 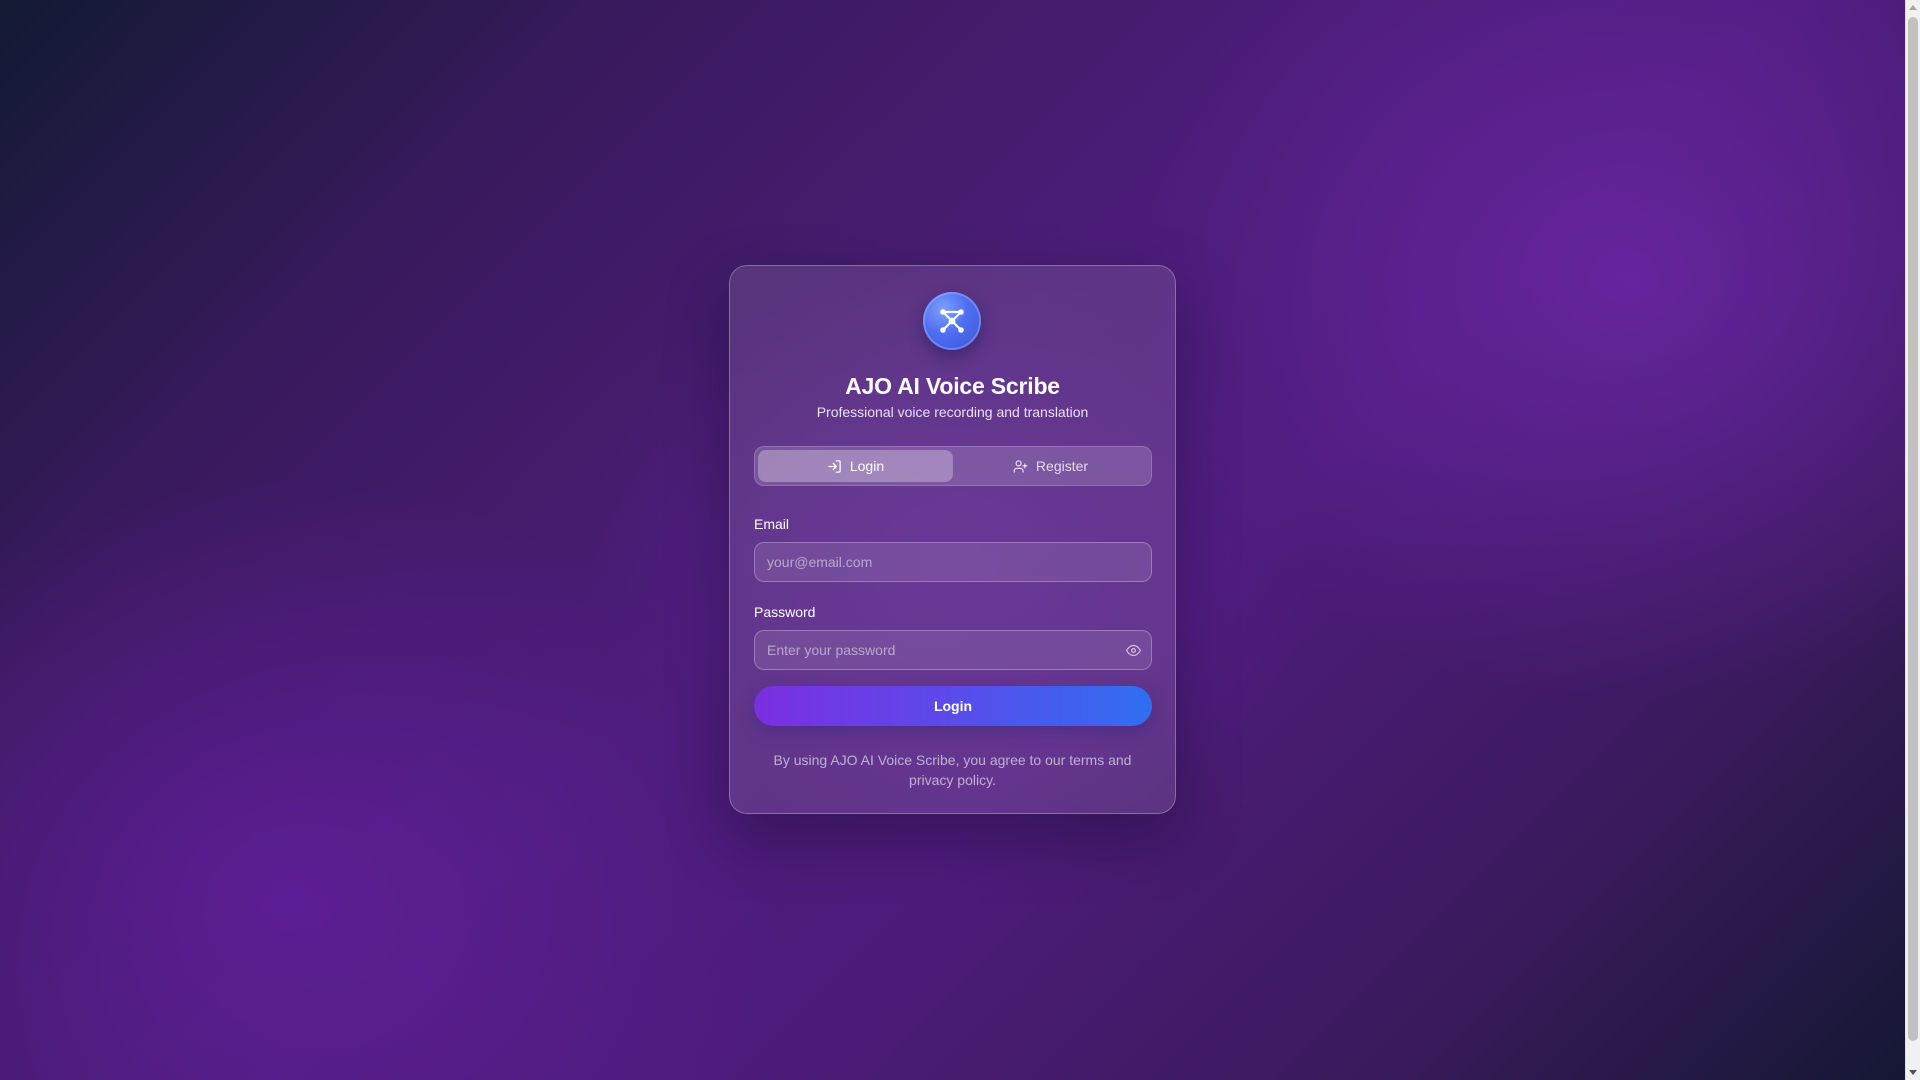 What do you see at coordinates (785, 612) in the screenshot?
I see `password-label: Password` at bounding box center [785, 612].